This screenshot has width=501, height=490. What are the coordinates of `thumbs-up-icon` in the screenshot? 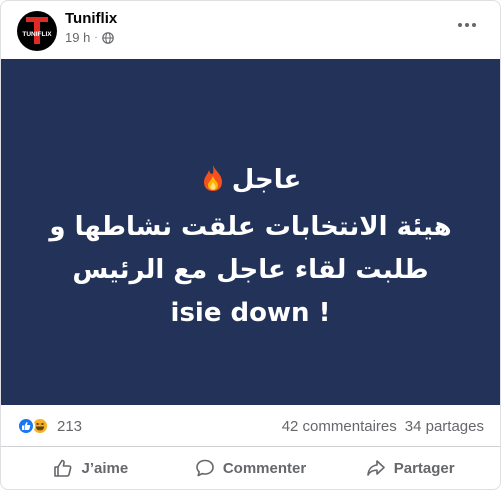 It's located at (63, 468).